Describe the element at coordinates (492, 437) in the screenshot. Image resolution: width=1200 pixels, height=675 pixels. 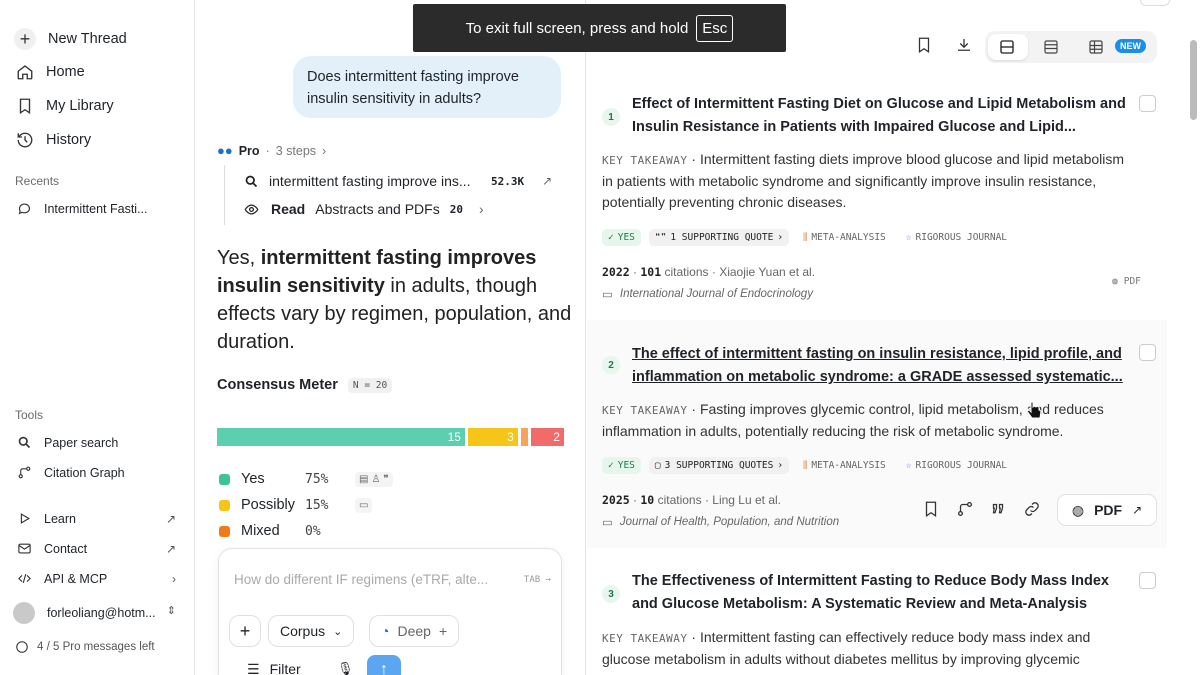
I see `meter-segment: 3` at that location.